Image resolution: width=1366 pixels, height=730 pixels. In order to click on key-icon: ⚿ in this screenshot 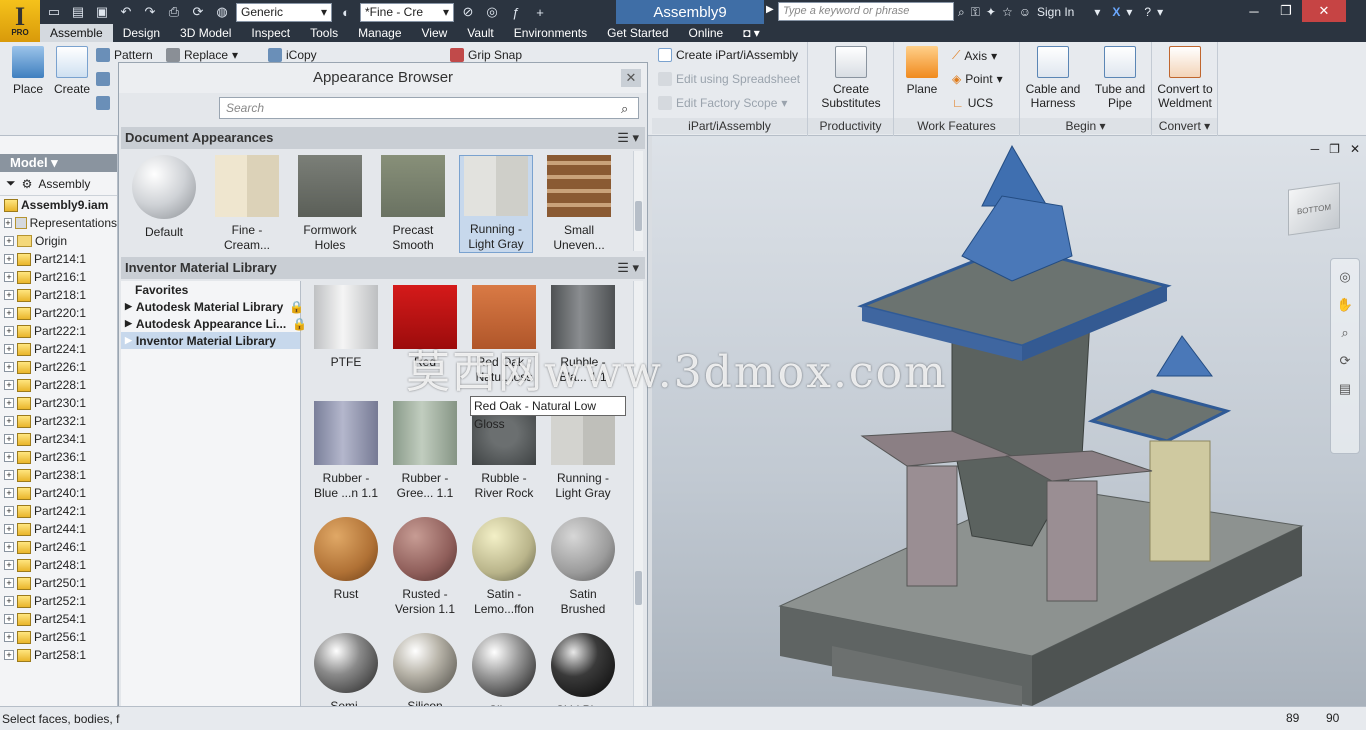, I will do `click(975, 12)`.